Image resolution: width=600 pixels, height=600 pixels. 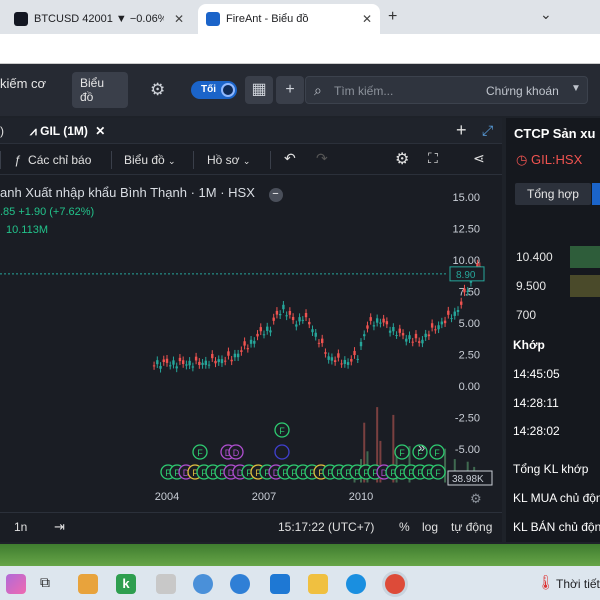 What do you see at coordinates (546, 14) in the screenshot?
I see `tab-search-icon: ⌄` at bounding box center [546, 14].